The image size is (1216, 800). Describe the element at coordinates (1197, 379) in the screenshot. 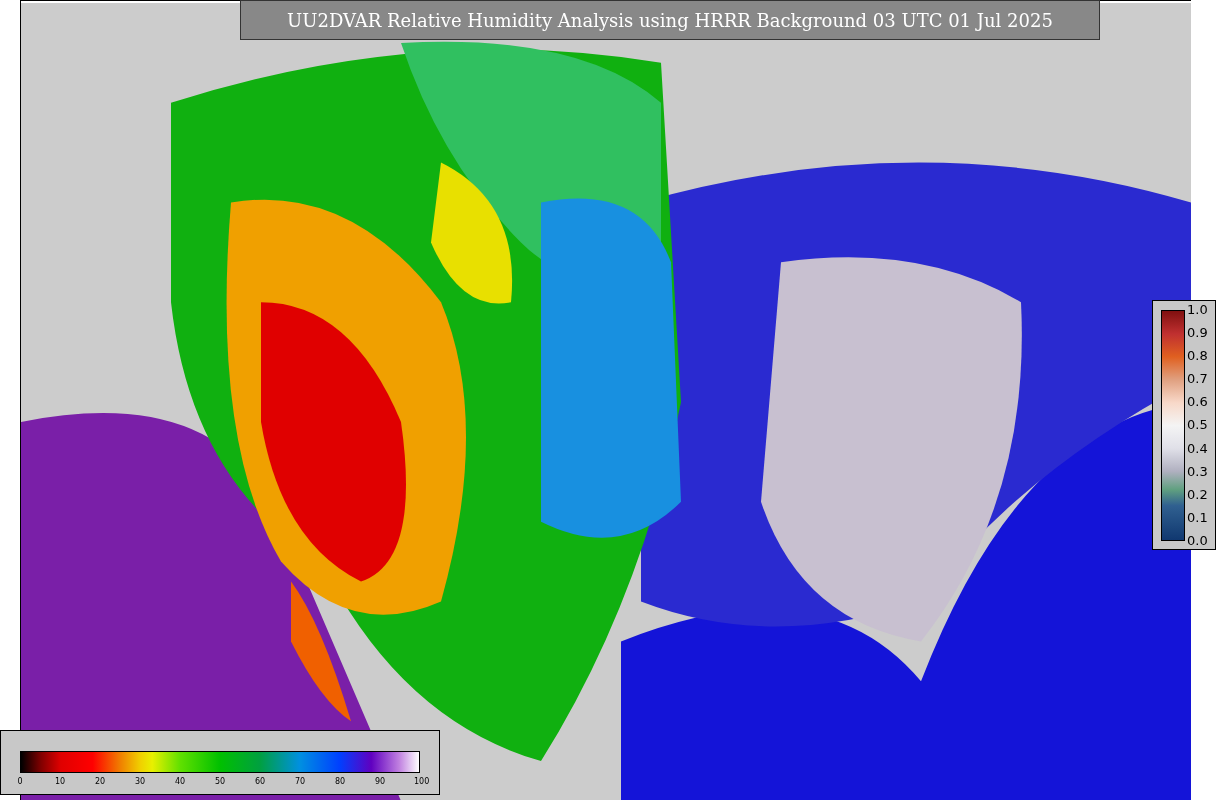

I see `tick-label: 0.7` at that location.